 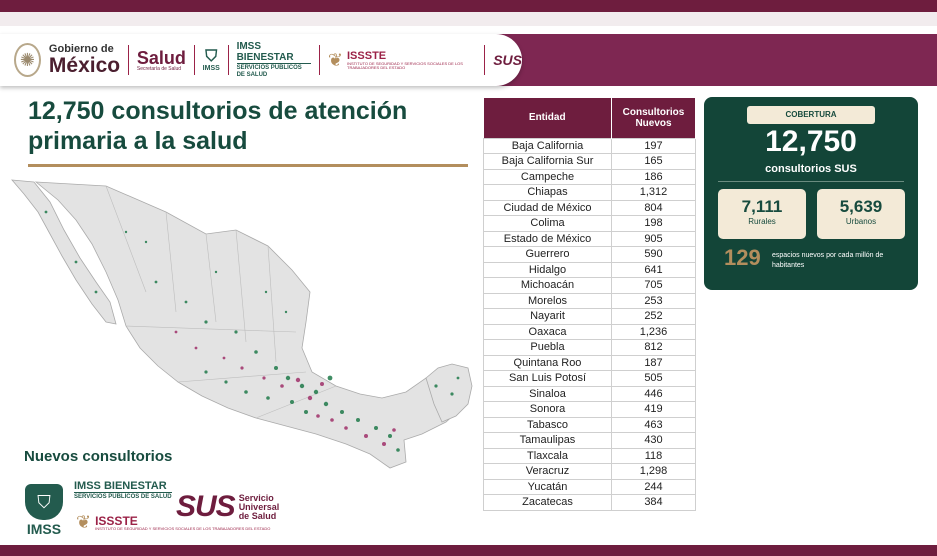 I want to click on table-cell-entidad: Sinaloa, so click(x=547, y=393).